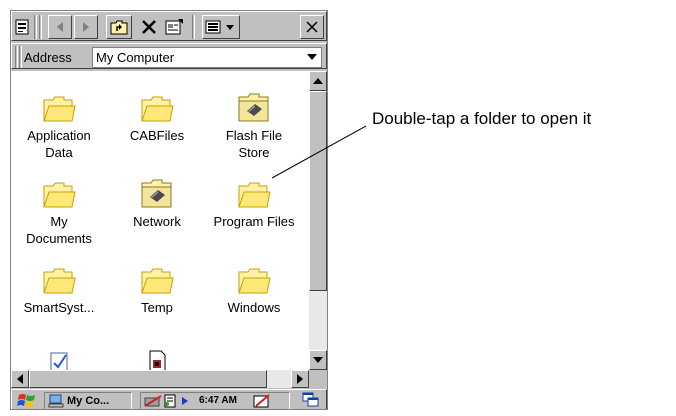  What do you see at coordinates (218, 400) in the screenshot?
I see `clock: 6:47 AM` at bounding box center [218, 400].